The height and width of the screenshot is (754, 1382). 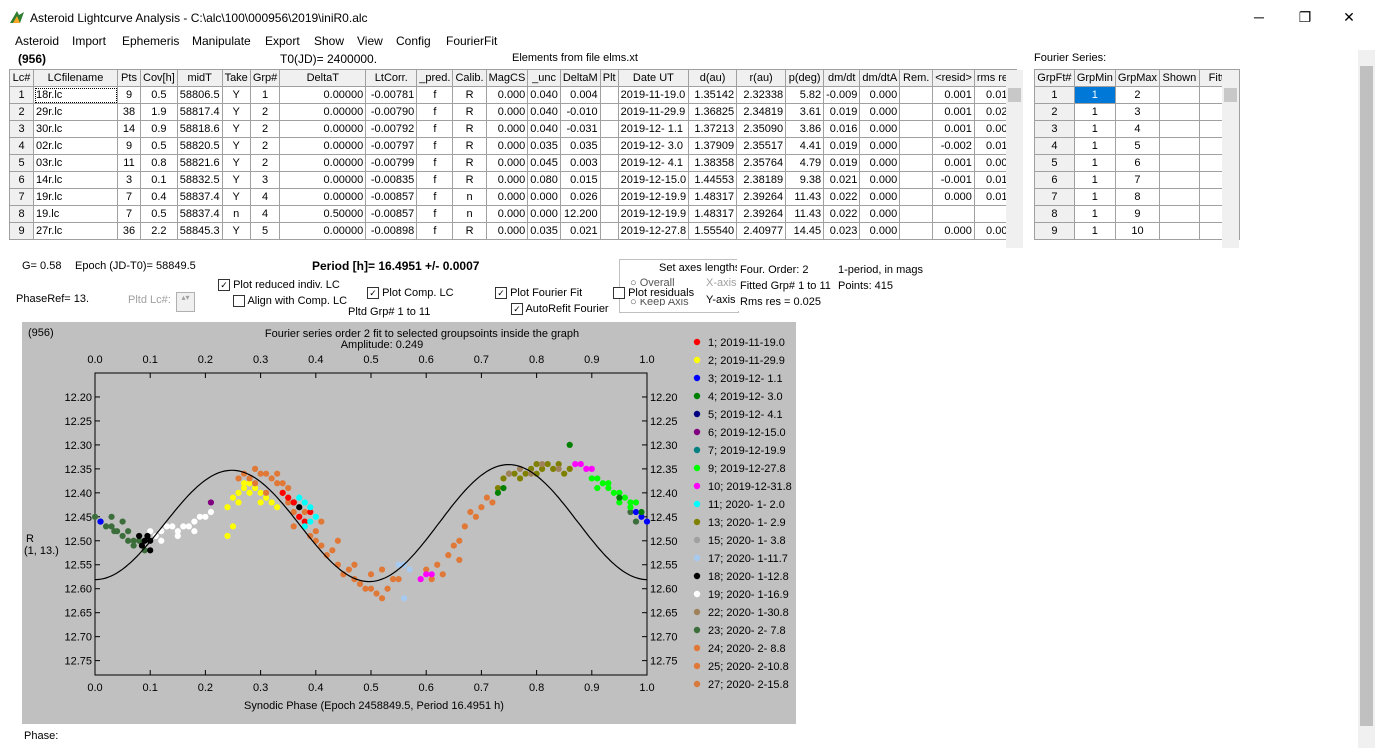 What do you see at coordinates (713, 112) in the screenshot?
I see `lc-cell: 1.36825` at bounding box center [713, 112].